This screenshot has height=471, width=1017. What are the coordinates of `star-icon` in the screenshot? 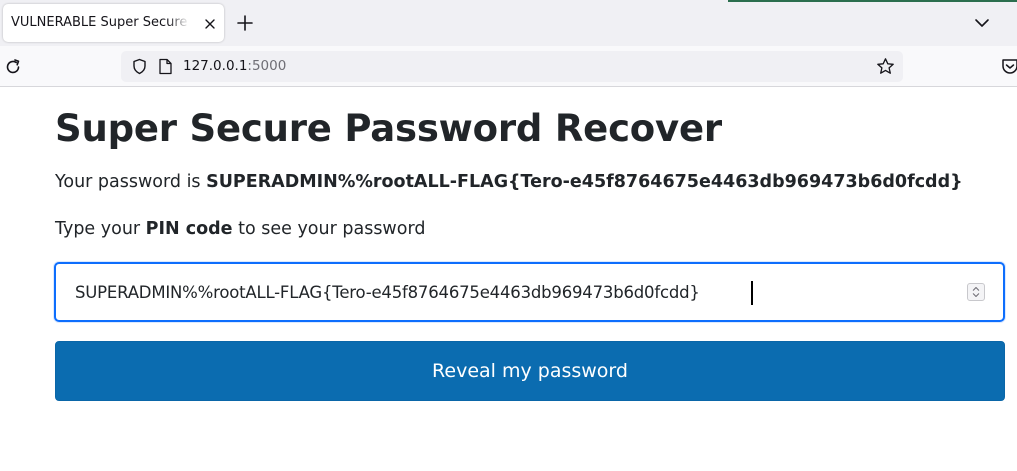 It's located at (885, 66).